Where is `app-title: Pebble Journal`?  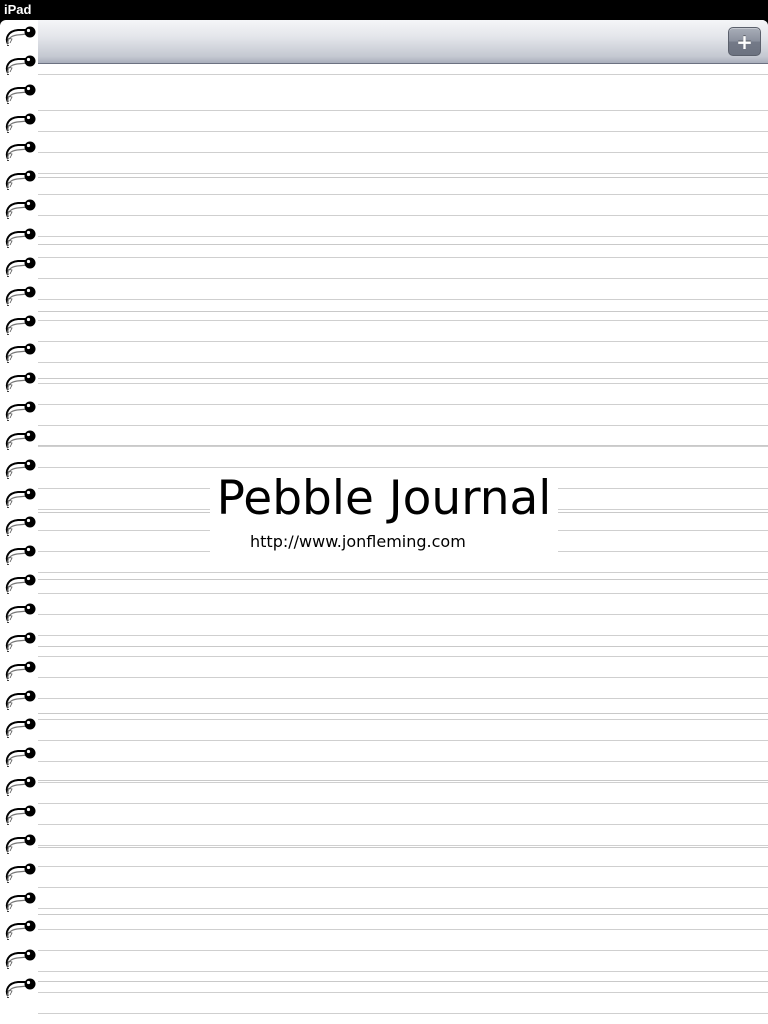 app-title: Pebble Journal is located at coordinates (384, 498).